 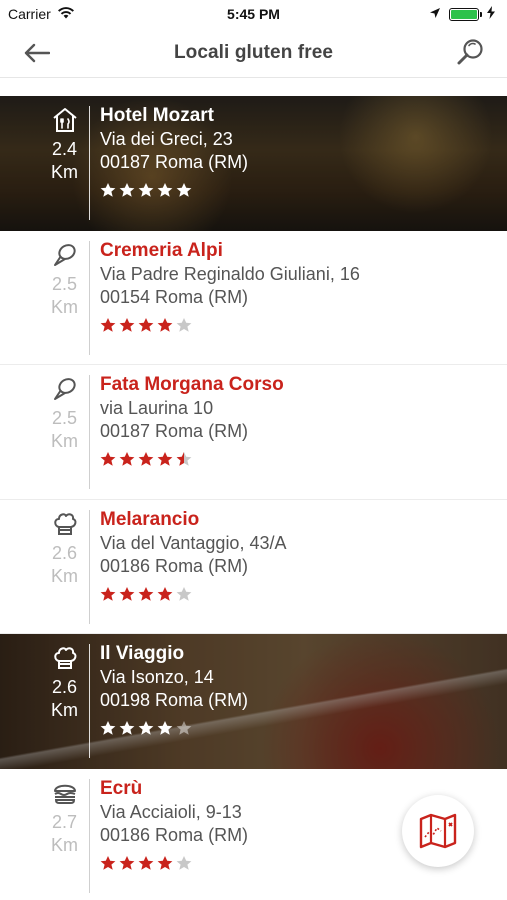 What do you see at coordinates (174, 296) in the screenshot?
I see `venue-address-line2: 00154 Roma (RM)` at bounding box center [174, 296].